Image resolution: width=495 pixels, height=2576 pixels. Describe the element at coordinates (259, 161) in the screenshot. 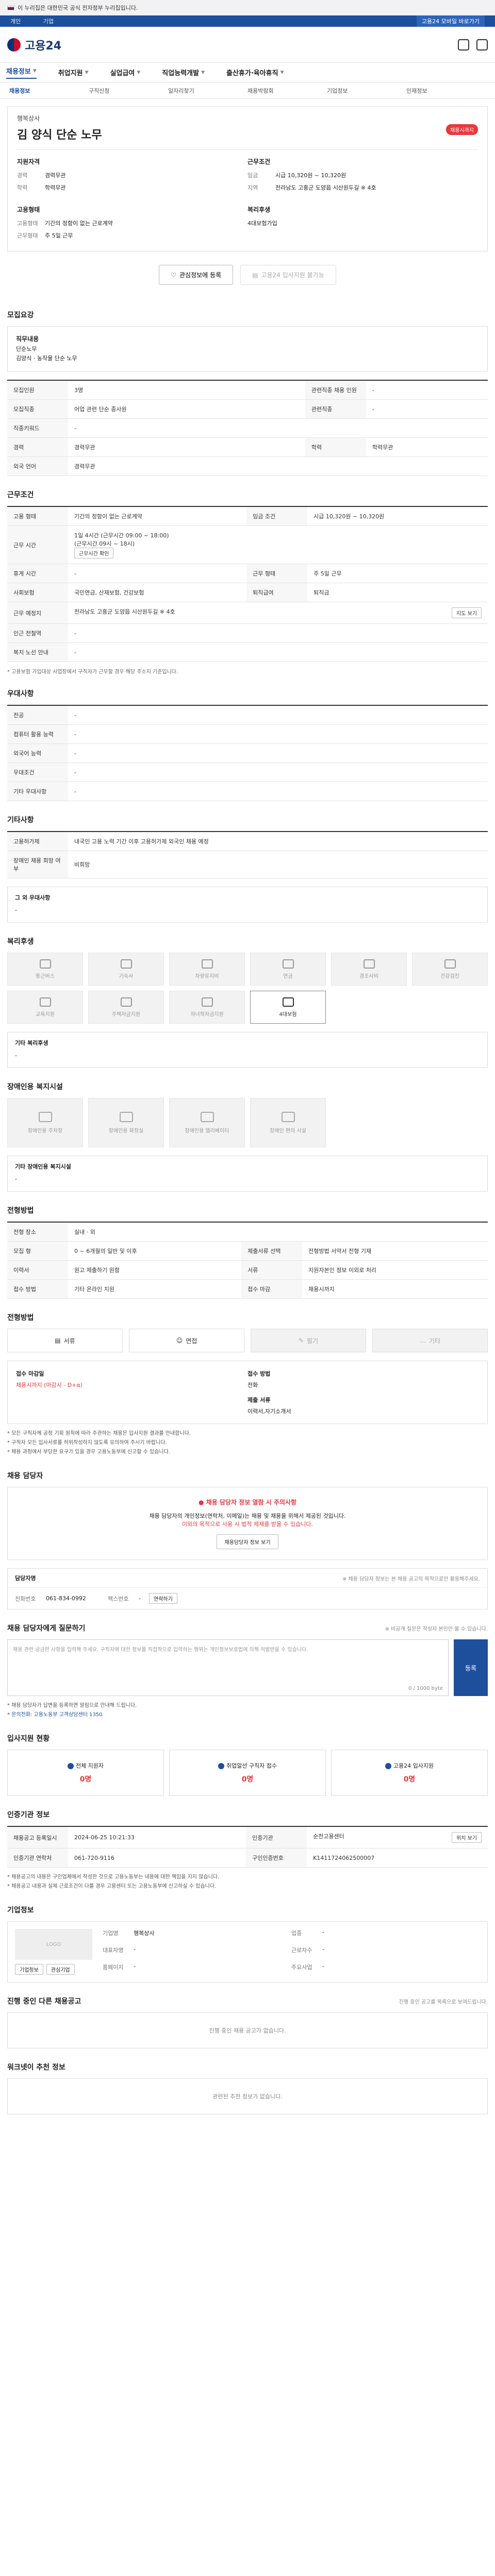

I see `condition-title: 근무조건` at that location.